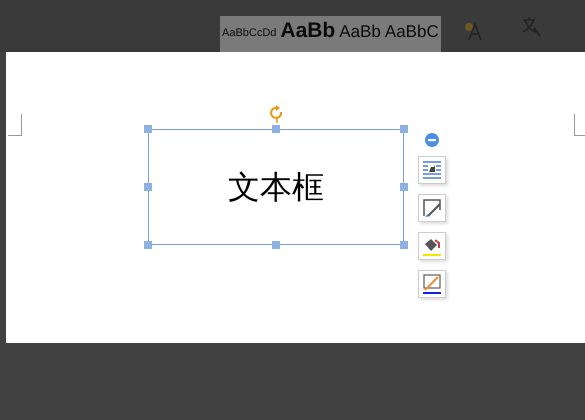 This screenshot has height=420, width=585. What do you see at coordinates (249, 34) in the screenshot?
I see `style-preview: AaBbCcDd` at bounding box center [249, 34].